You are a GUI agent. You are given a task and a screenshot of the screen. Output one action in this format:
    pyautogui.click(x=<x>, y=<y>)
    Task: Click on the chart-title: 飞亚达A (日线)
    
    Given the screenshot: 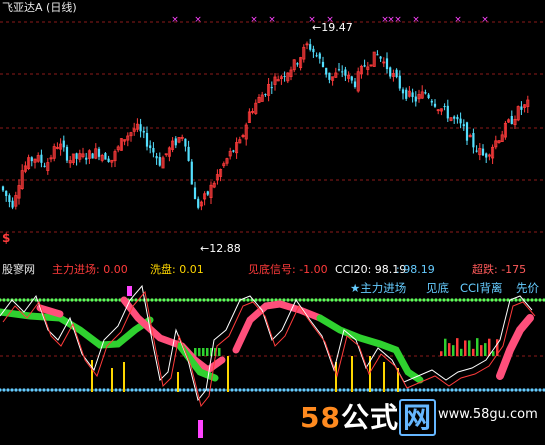 What is the action you would take?
    pyautogui.click(x=39, y=7)
    